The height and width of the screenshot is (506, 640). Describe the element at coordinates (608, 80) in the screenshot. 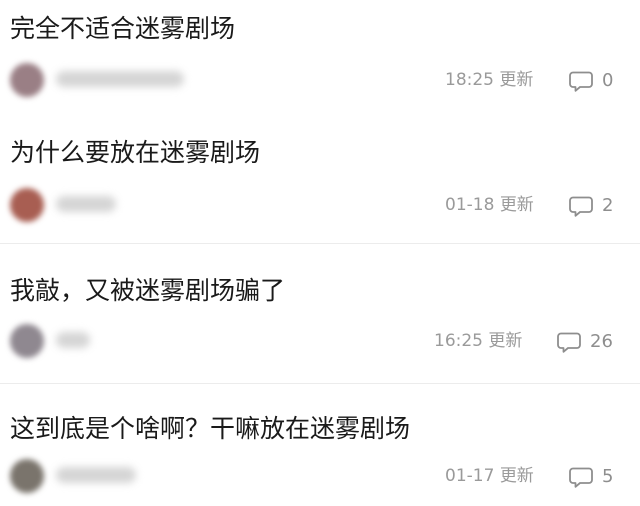

I see `comment-count: 0` at that location.